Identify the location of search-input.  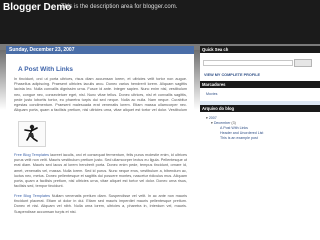
(248, 63).